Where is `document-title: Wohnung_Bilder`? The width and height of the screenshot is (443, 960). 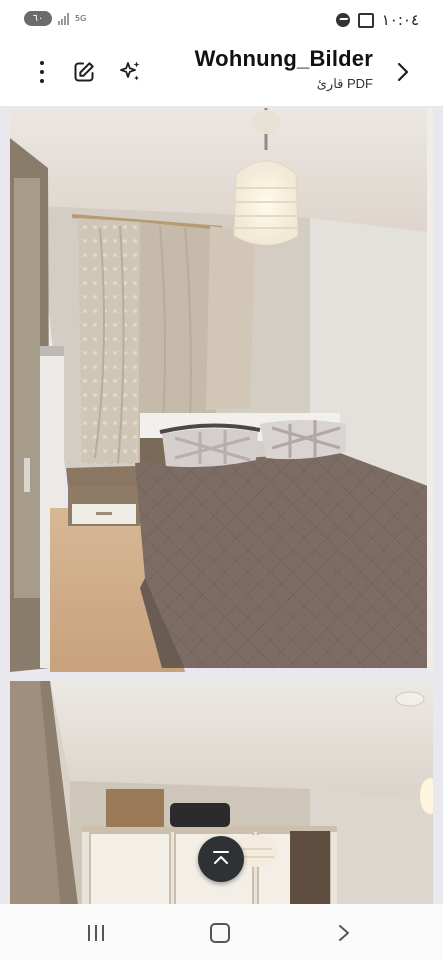
document-title: Wohnung_Bilder is located at coordinates (283, 58).